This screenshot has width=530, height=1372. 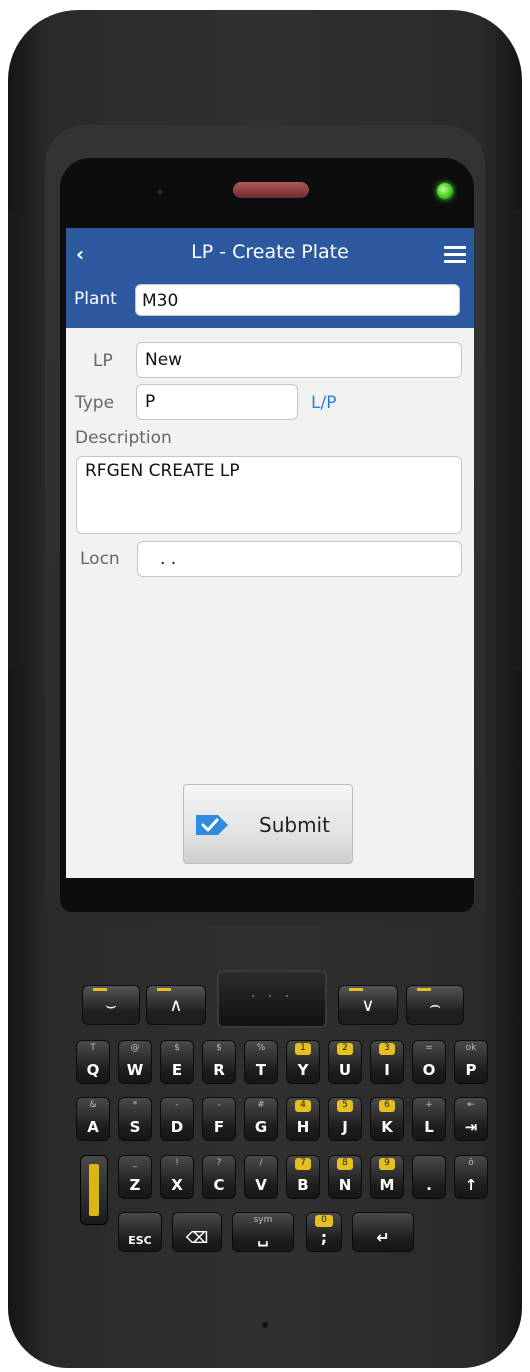 I want to click on nav-down-key: ∨, so click(x=368, y=1005).